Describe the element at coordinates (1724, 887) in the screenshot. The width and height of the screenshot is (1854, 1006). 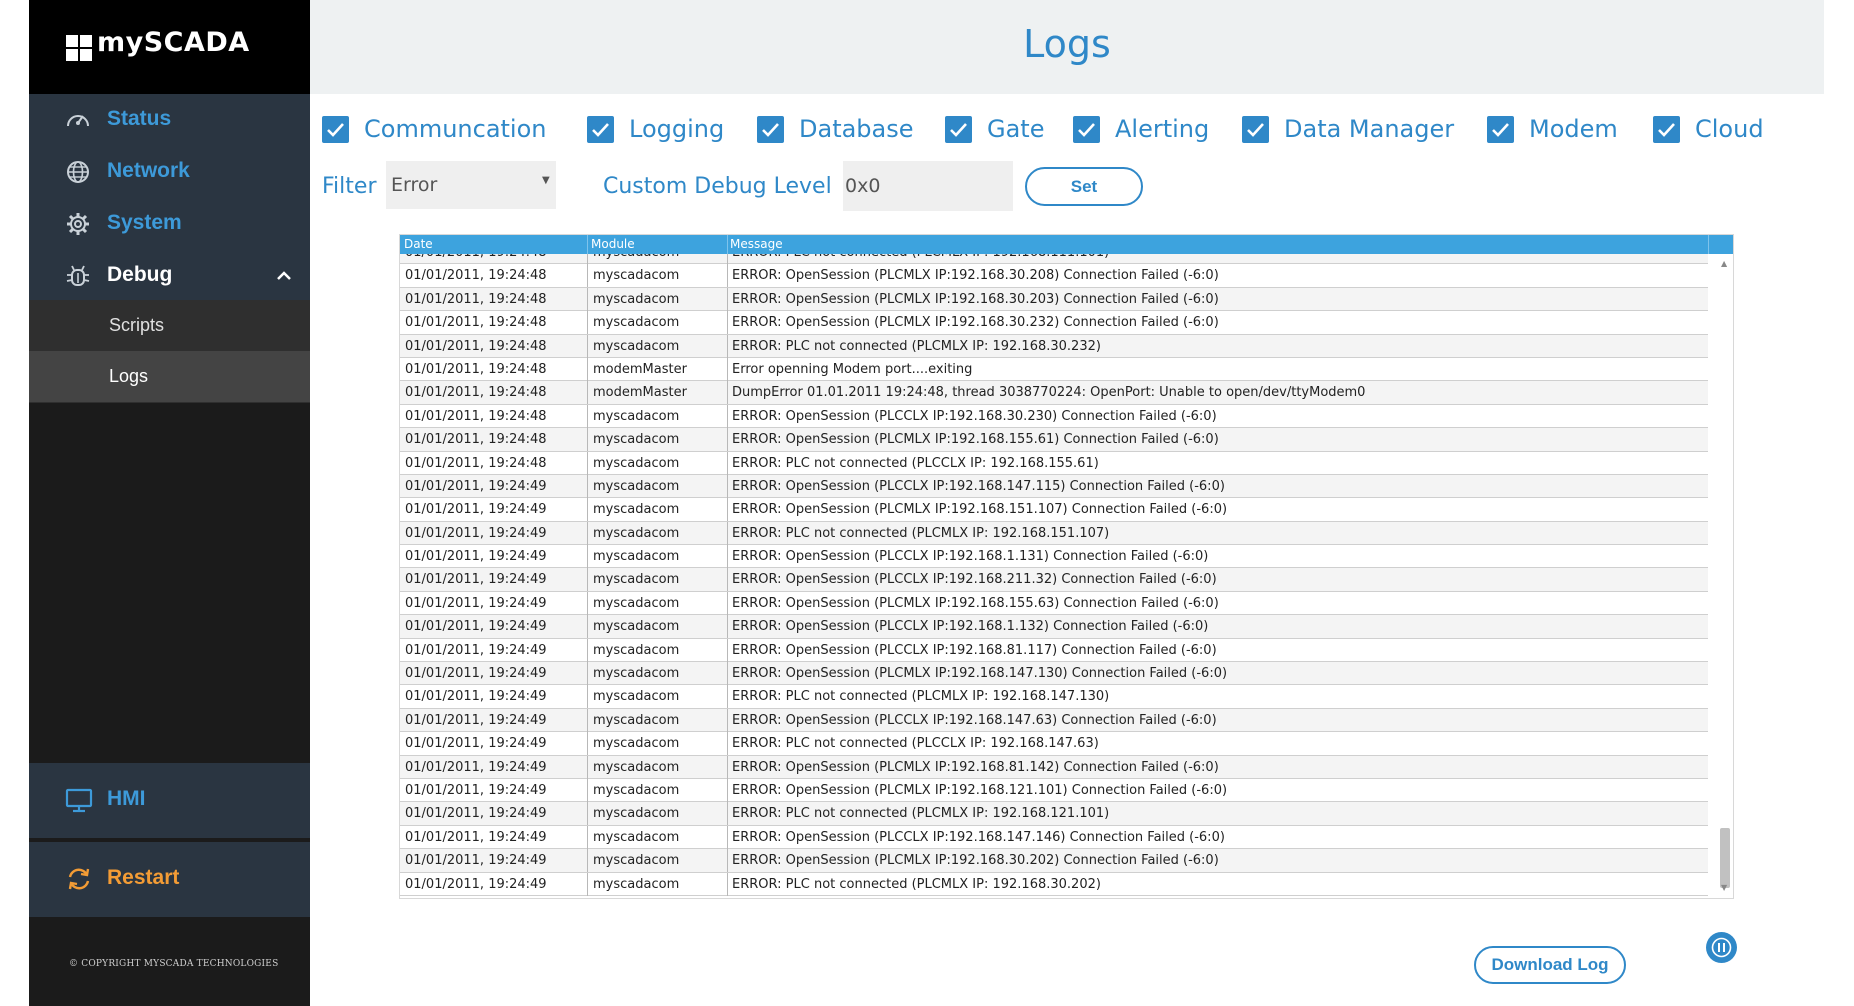
I see `scroll-down-icon: ▼` at that location.